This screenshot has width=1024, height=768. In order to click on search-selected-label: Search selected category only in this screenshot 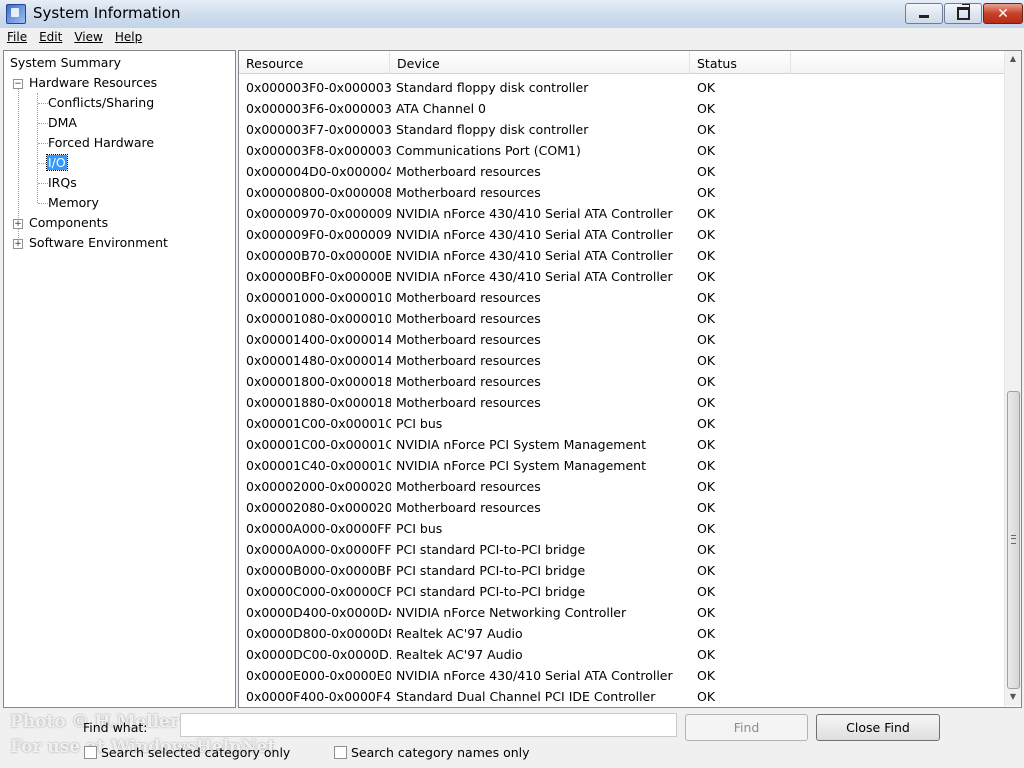, I will do `click(196, 752)`.